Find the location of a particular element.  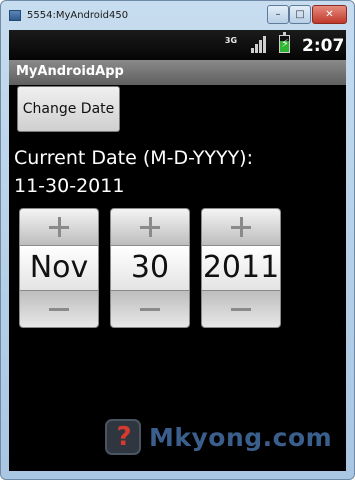

window-titlebar: 5554:MyAndroid450 – □ ✕ is located at coordinates (177, 15).